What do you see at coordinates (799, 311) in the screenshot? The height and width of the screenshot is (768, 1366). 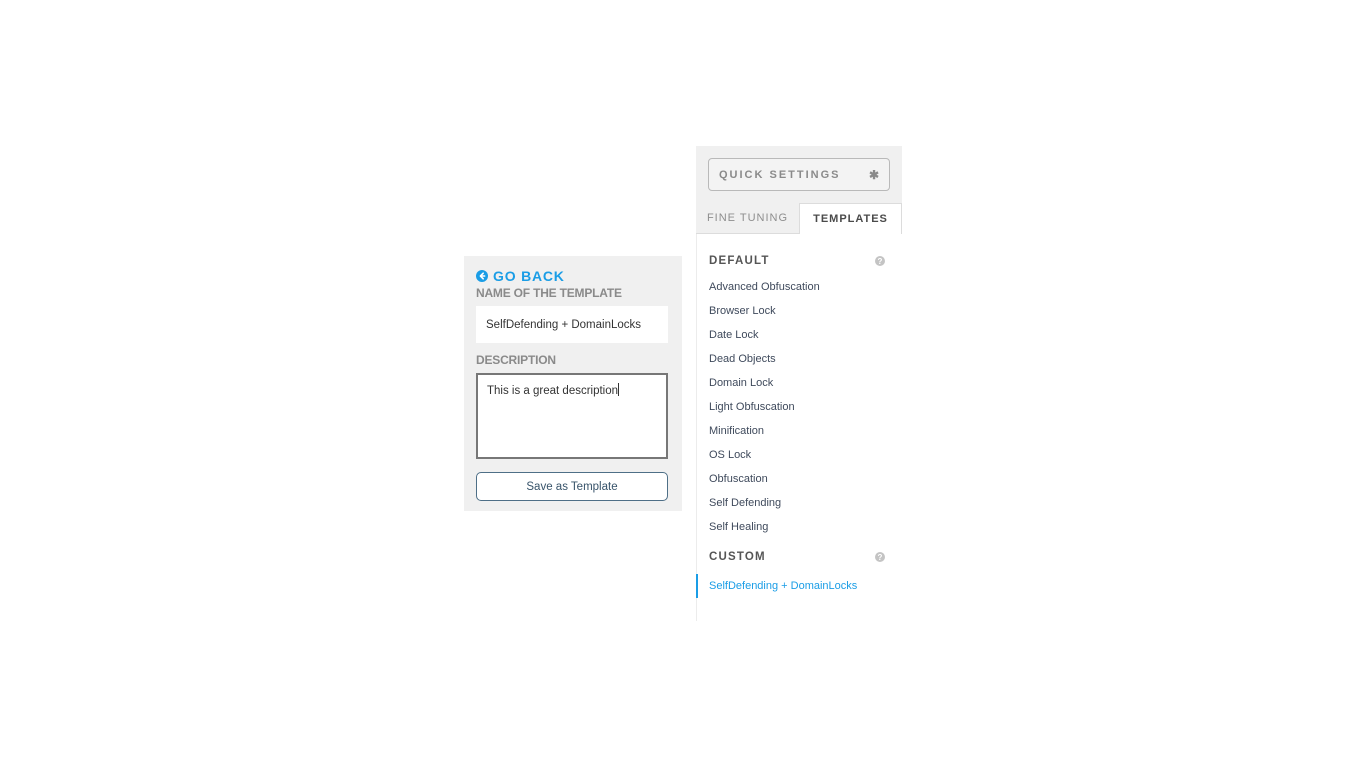 I see `template-item: Browser Lock` at bounding box center [799, 311].